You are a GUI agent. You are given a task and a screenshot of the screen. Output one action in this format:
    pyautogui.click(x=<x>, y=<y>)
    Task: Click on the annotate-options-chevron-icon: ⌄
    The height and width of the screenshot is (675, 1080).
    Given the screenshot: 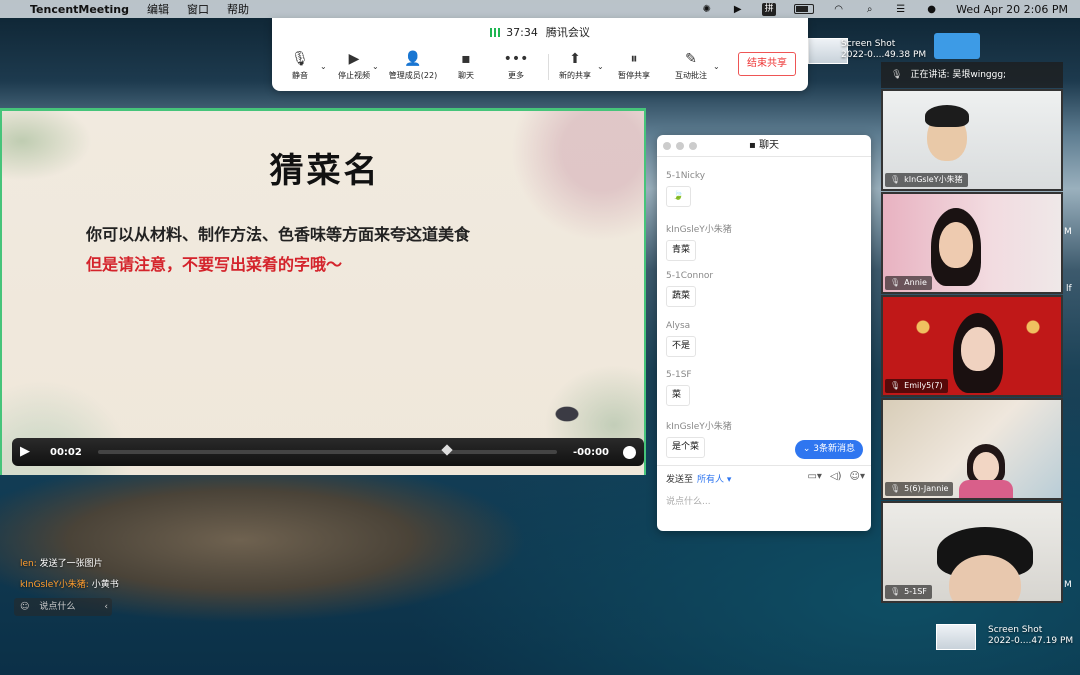 What is the action you would take?
    pyautogui.click(x=716, y=66)
    